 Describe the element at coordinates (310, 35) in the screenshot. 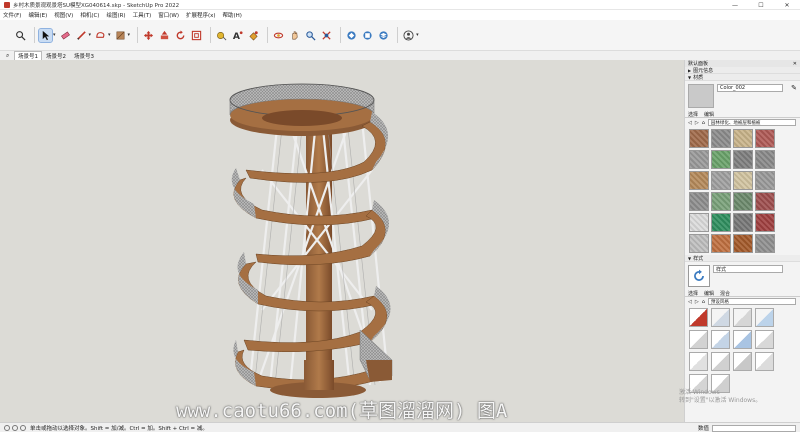

I see `zoom-icon` at that location.